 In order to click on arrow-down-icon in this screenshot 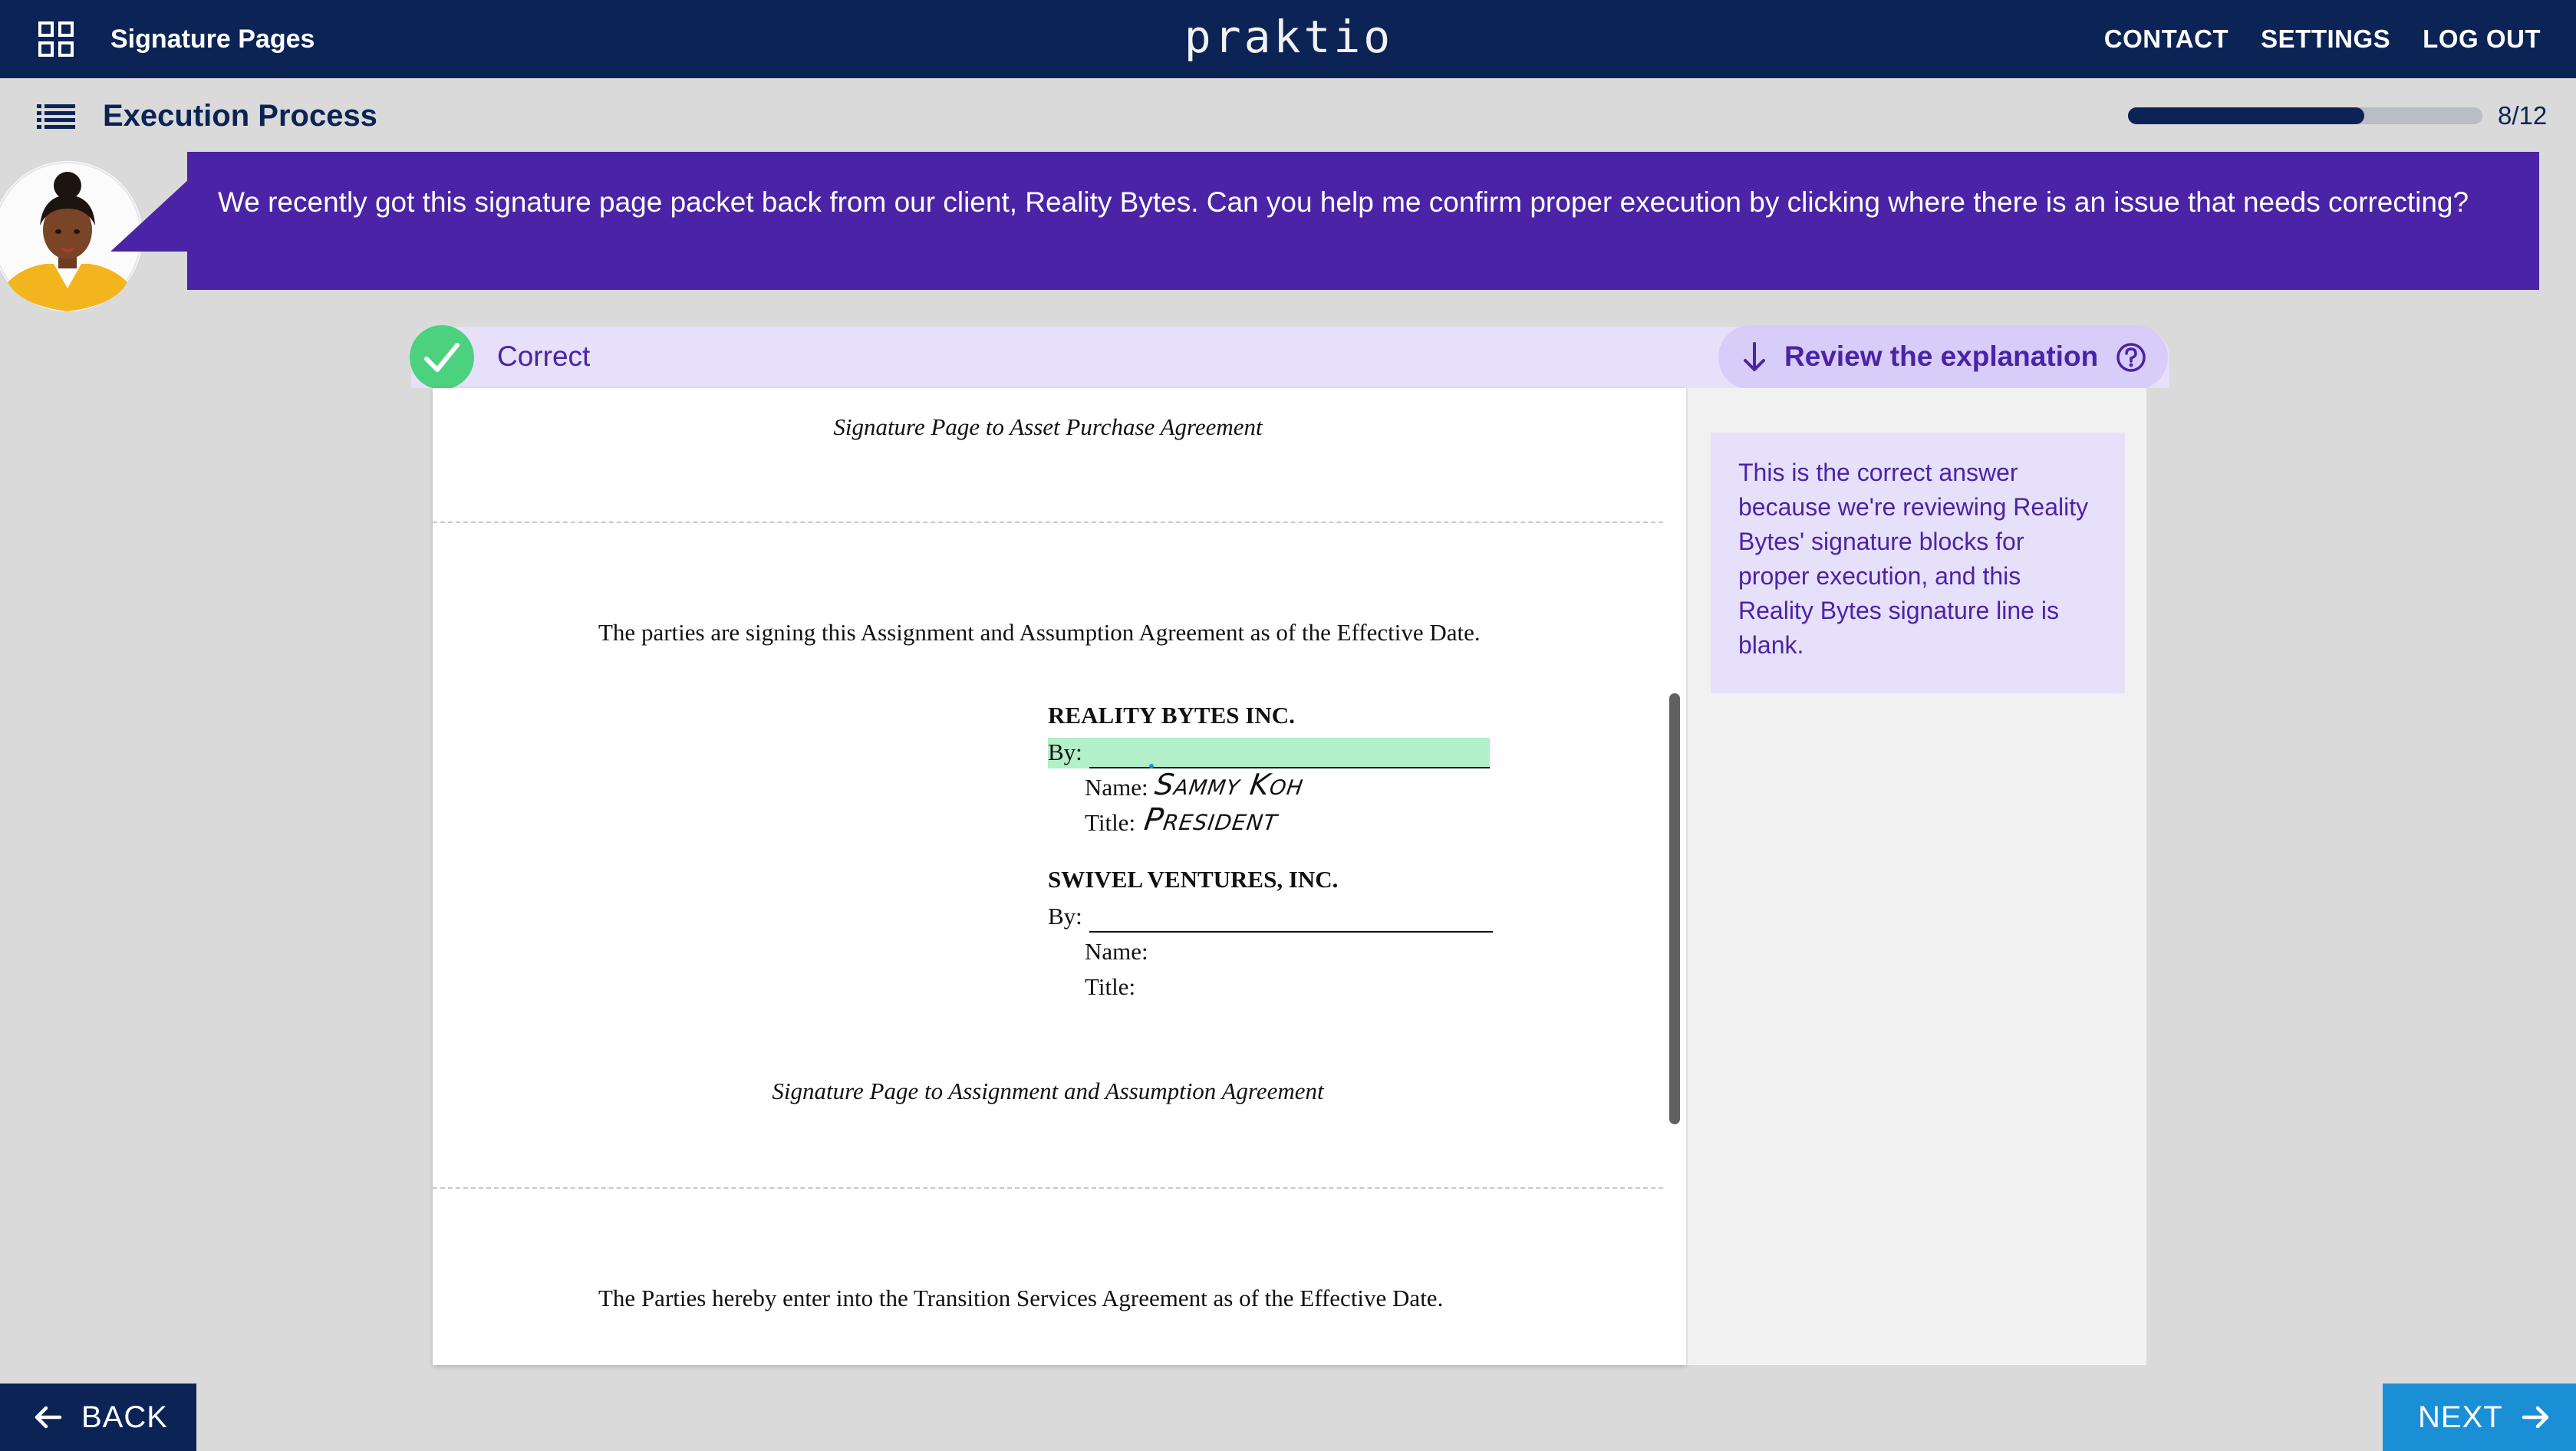, I will do `click(1754, 356)`.